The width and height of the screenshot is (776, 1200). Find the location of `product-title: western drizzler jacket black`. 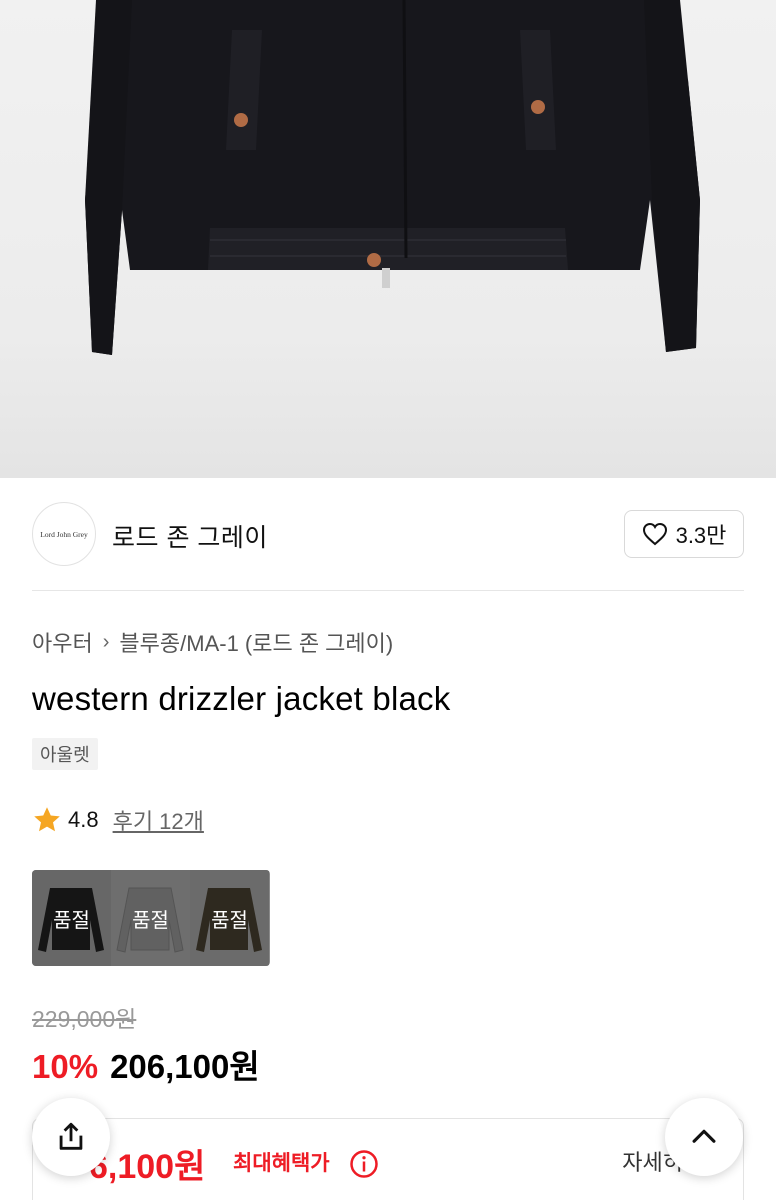

product-title: western drizzler jacket black is located at coordinates (241, 698).